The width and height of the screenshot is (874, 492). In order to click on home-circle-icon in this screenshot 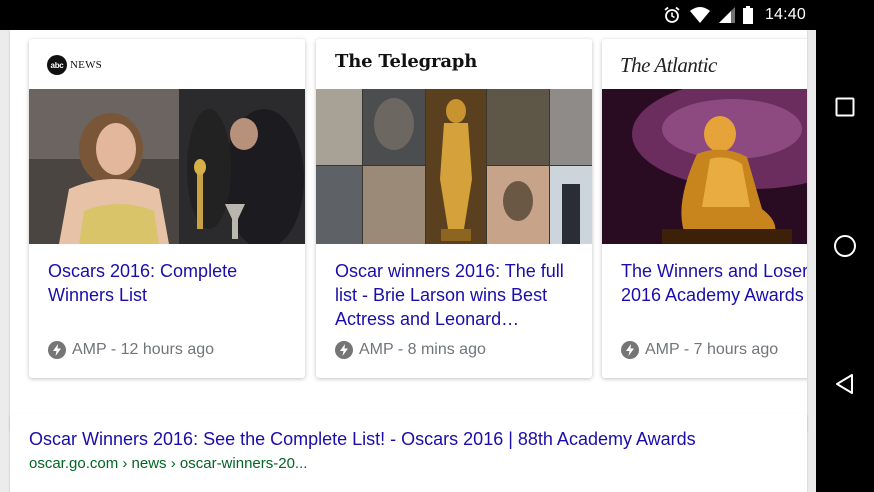, I will do `click(845, 246)`.